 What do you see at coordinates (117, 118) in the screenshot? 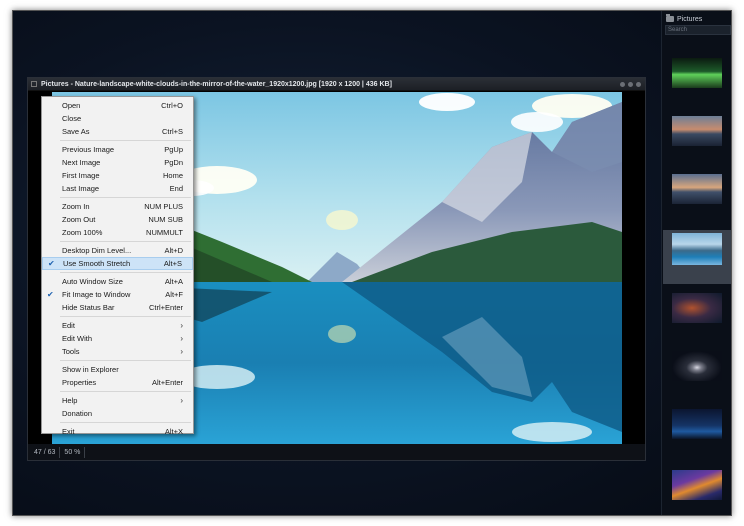
I see `menu-item-close: Close` at bounding box center [117, 118].